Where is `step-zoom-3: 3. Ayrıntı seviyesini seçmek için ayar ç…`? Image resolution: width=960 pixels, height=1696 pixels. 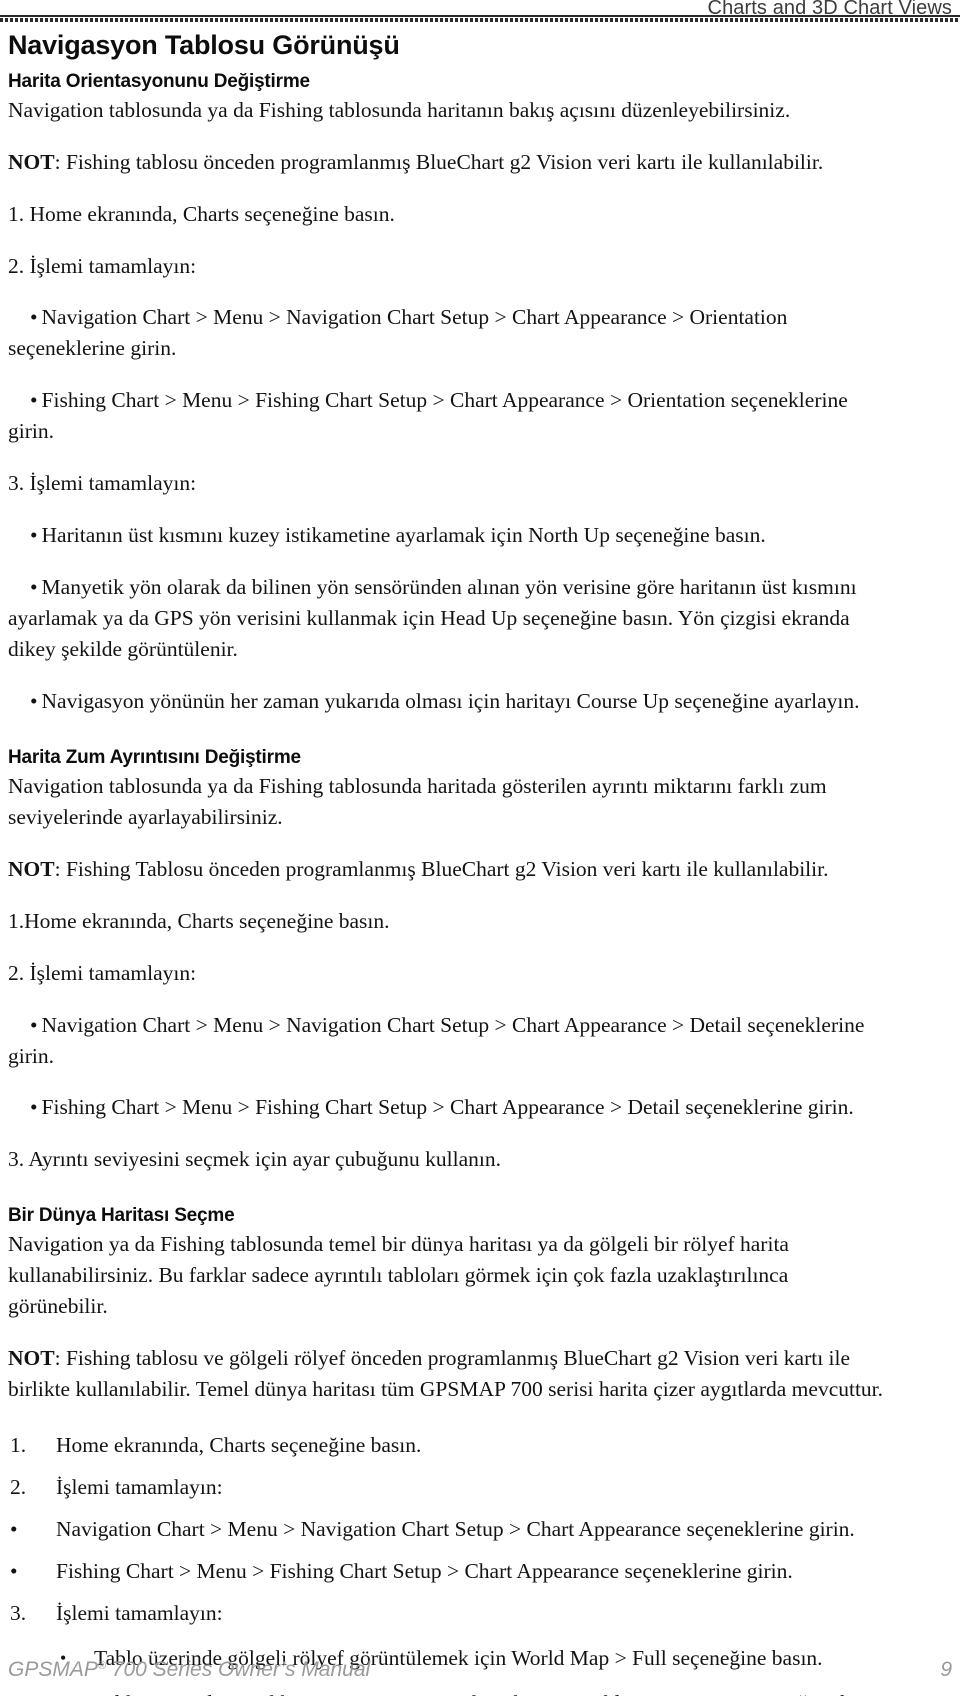 step-zoom-3: 3. Ayrıntı seviyesini seçmek için ayar ç… is located at coordinates (255, 1159).